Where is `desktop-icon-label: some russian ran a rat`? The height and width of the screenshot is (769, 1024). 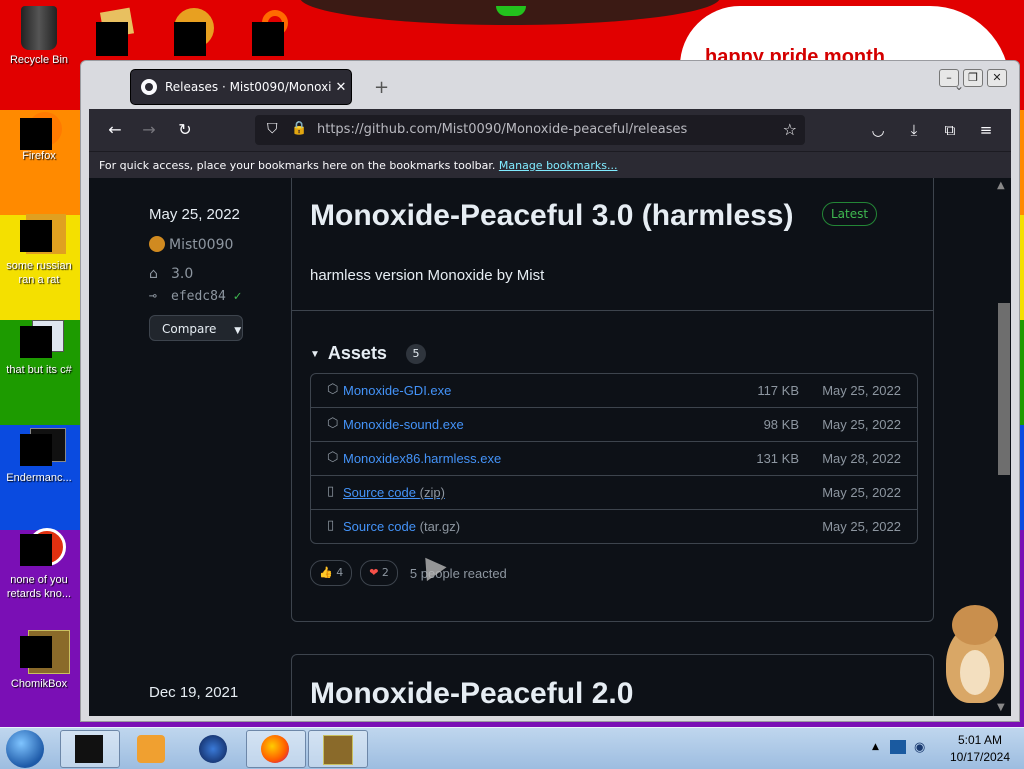
desktop-icon-label: some russian ran a rat is located at coordinates (39, 273).